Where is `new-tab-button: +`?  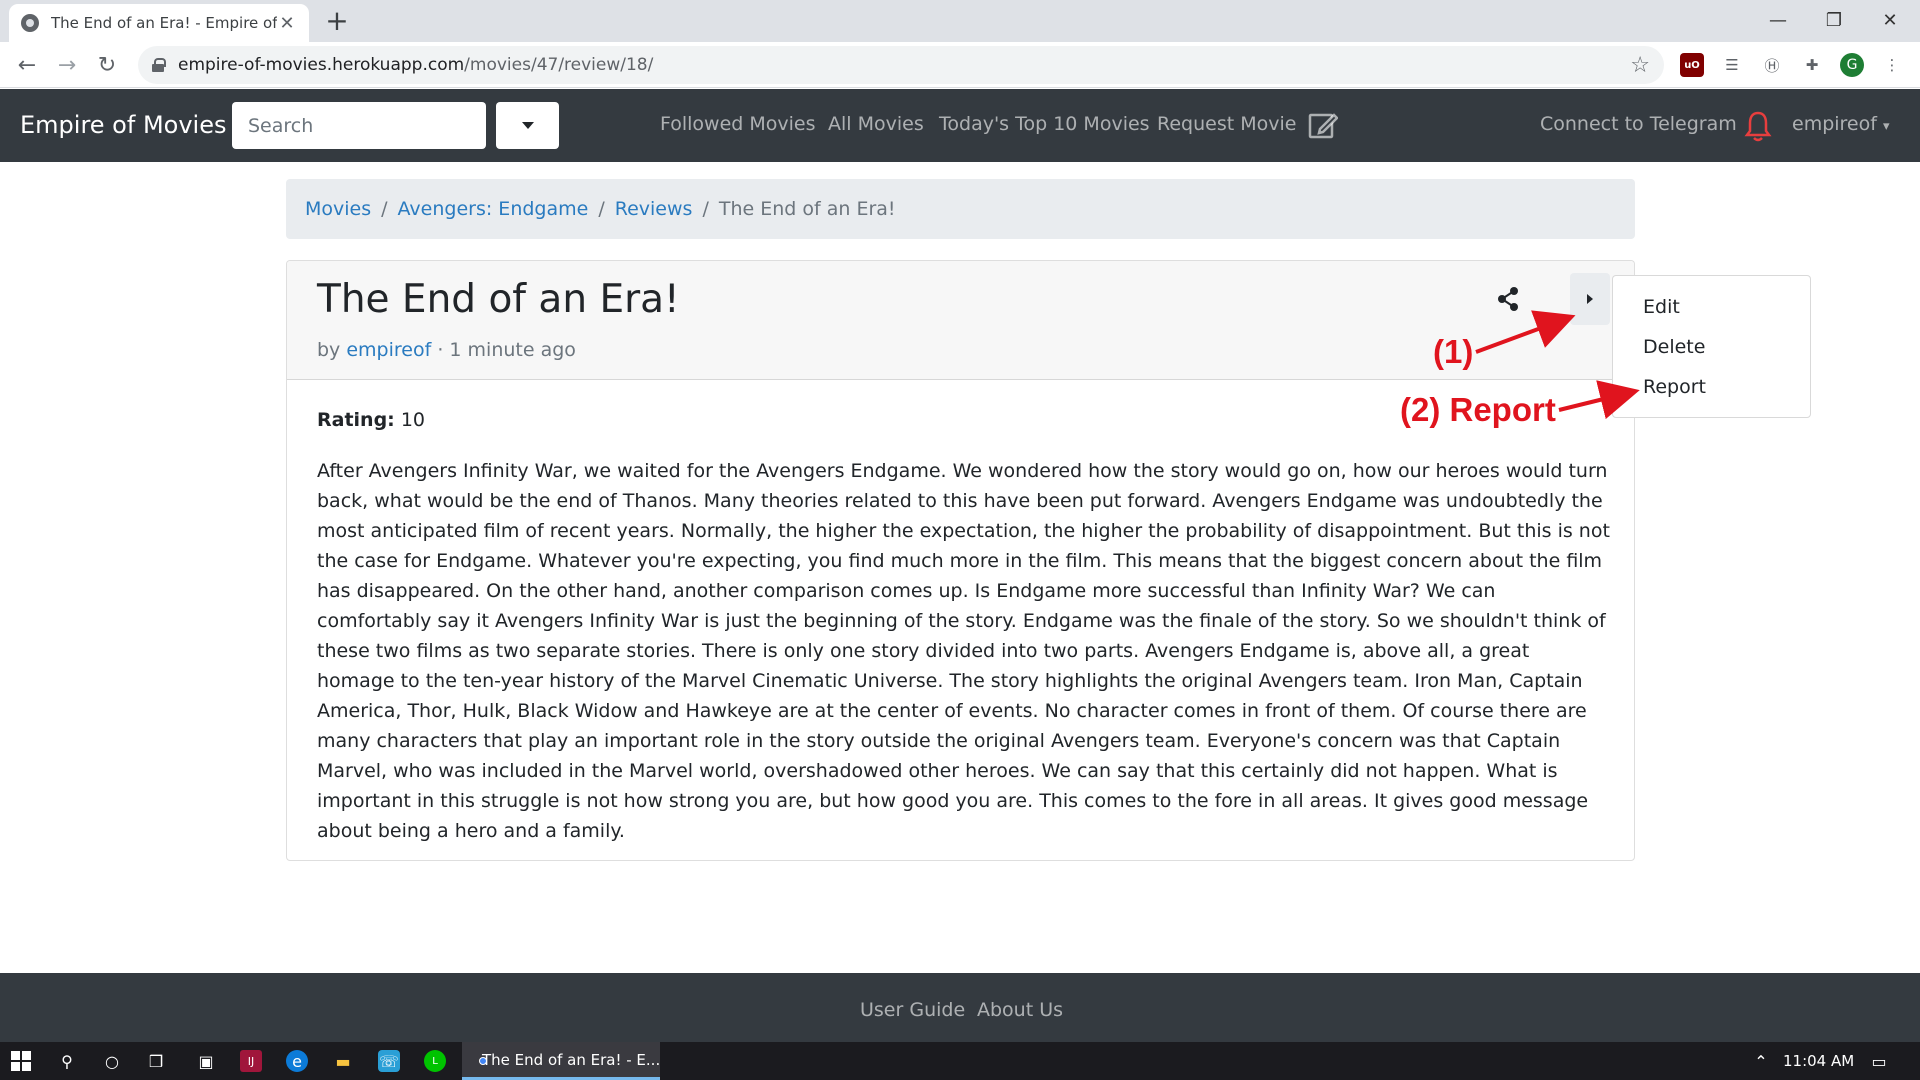
new-tab-button: + is located at coordinates (337, 21).